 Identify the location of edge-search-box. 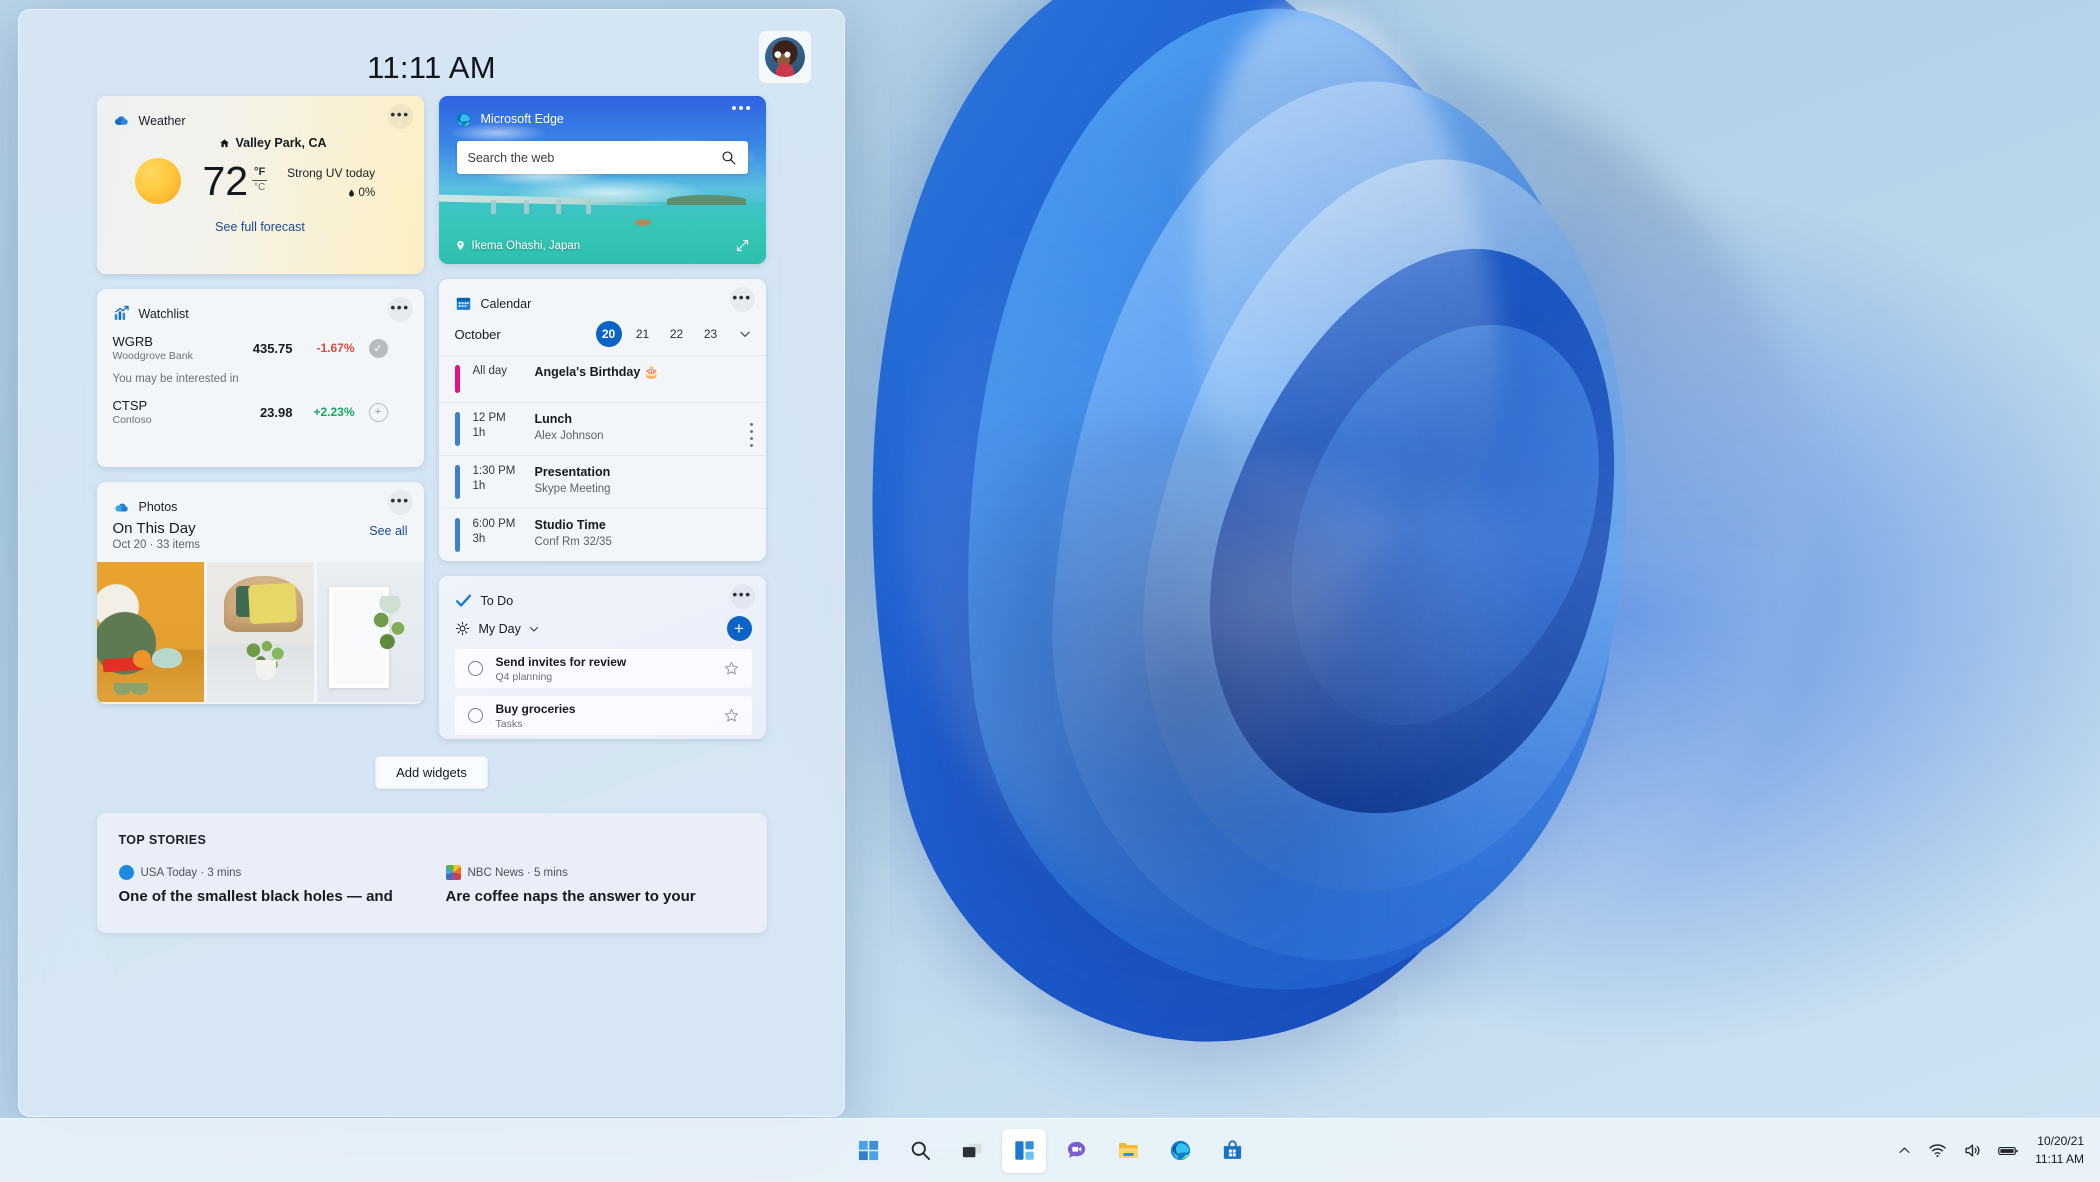
(602, 157).